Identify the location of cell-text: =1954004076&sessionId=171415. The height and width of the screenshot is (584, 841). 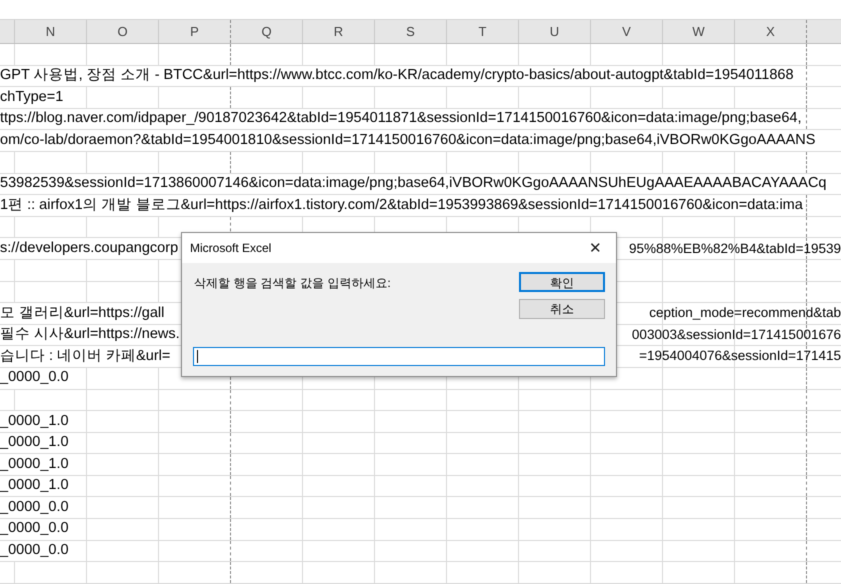
(740, 356).